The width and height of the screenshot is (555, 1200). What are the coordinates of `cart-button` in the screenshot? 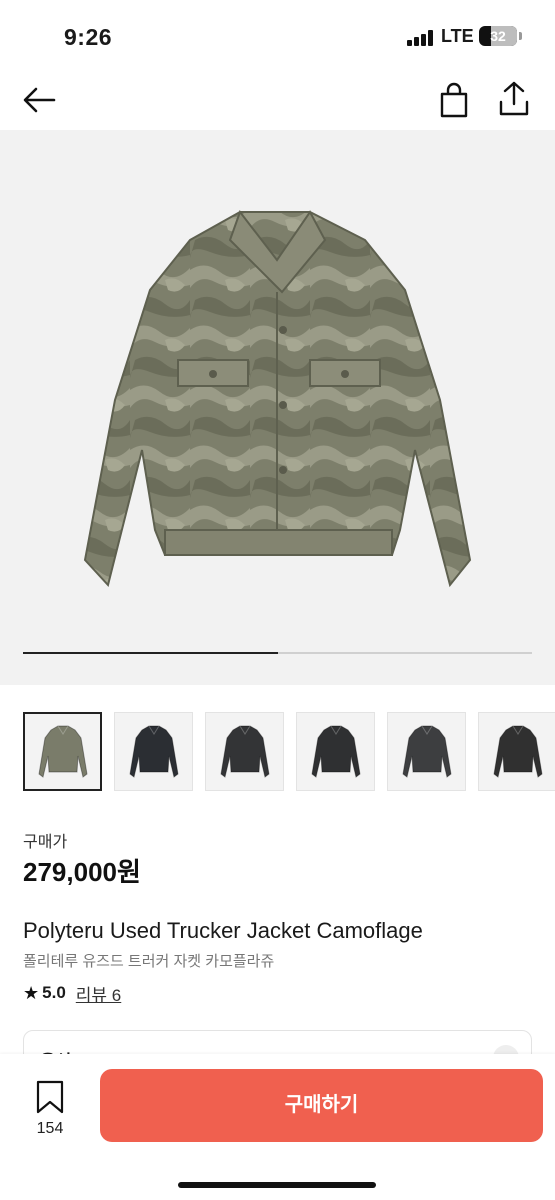 It's located at (454, 100).